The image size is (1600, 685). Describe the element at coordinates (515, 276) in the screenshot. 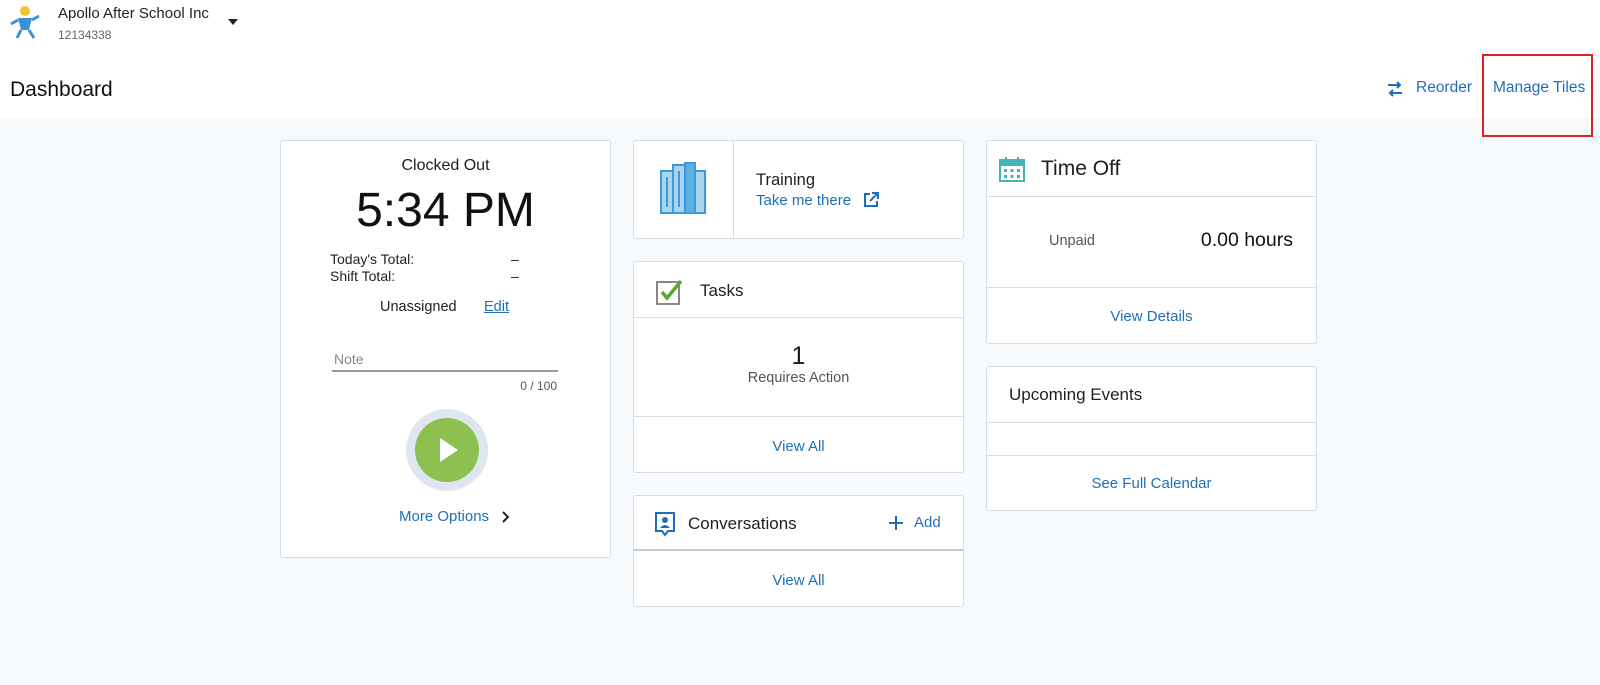

I see `shift-total-value: –` at that location.